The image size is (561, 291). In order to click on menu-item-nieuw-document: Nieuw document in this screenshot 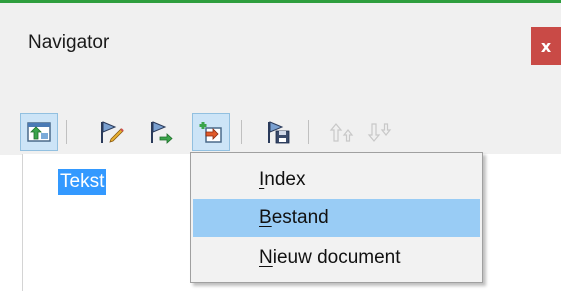, I will do `click(336, 258)`.